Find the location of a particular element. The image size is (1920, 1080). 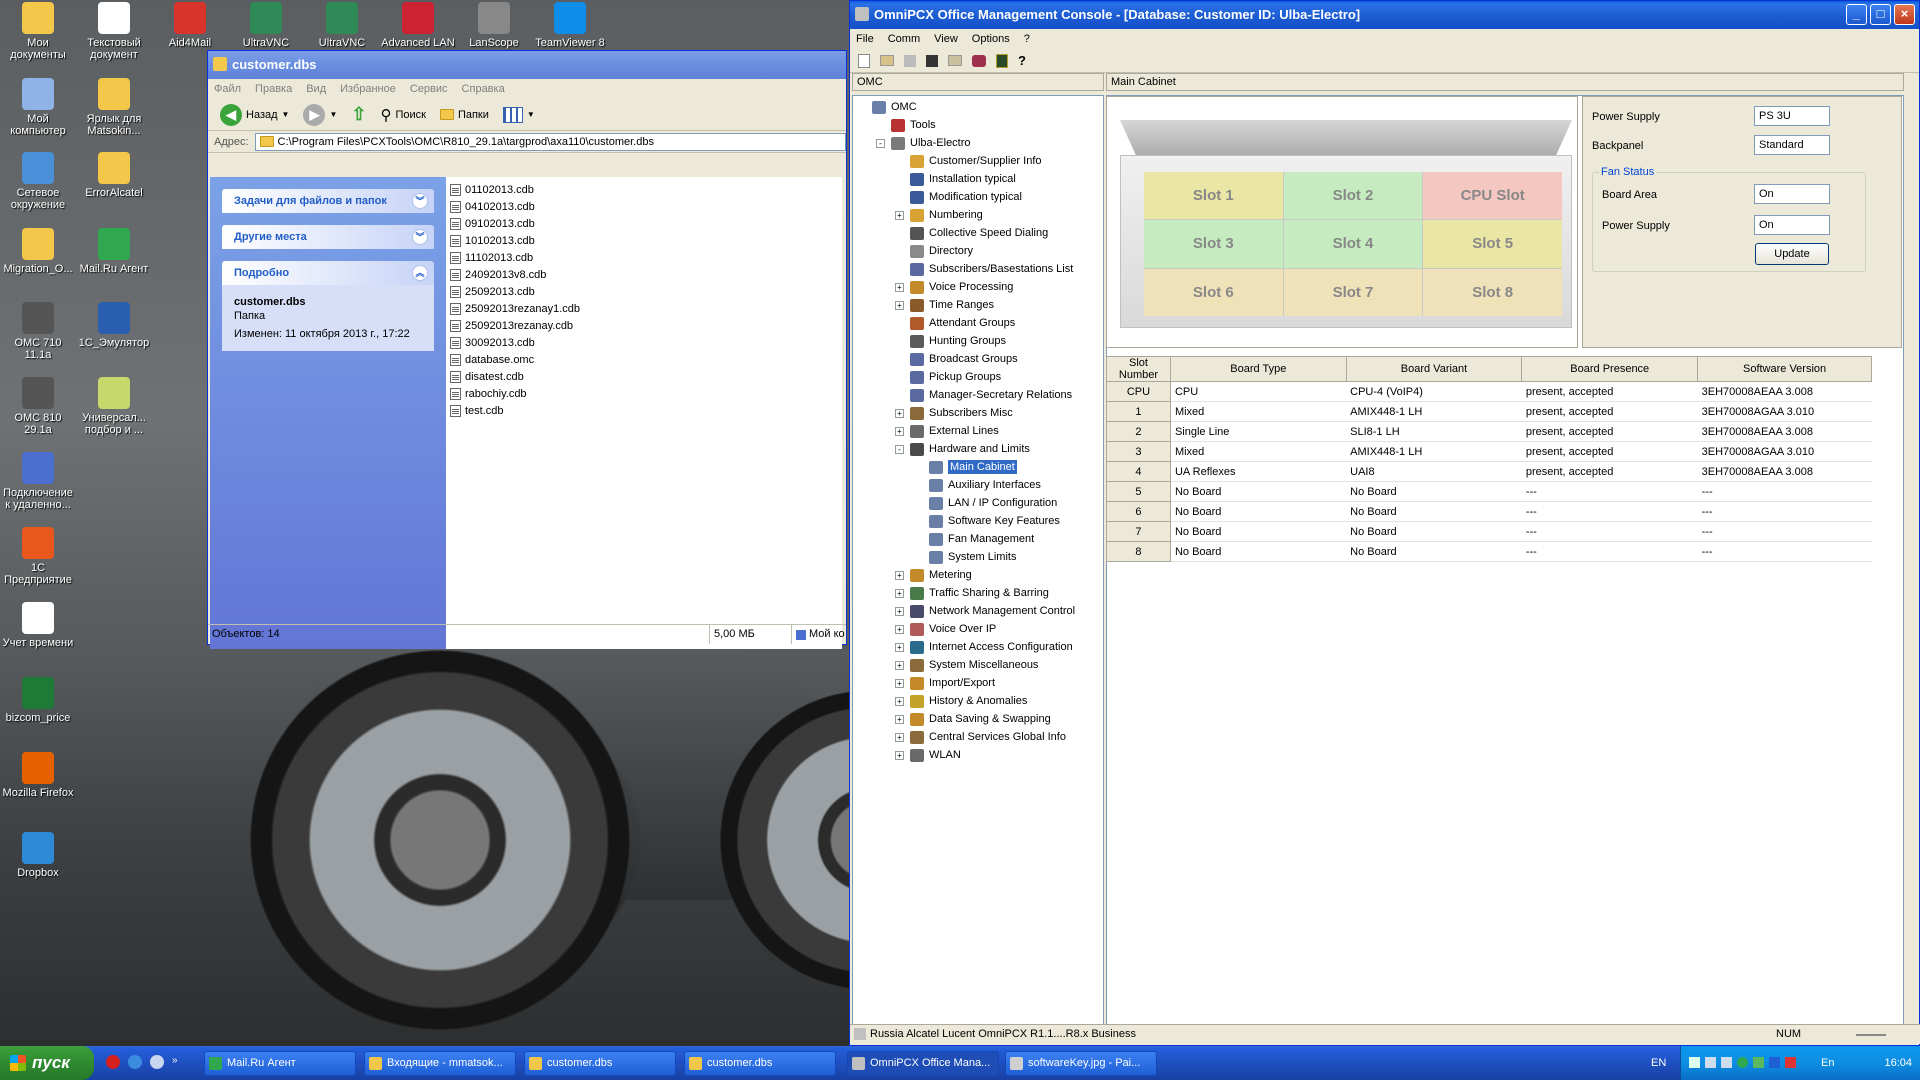

tree-node: + Internet Access Configuration is located at coordinates (980, 647).